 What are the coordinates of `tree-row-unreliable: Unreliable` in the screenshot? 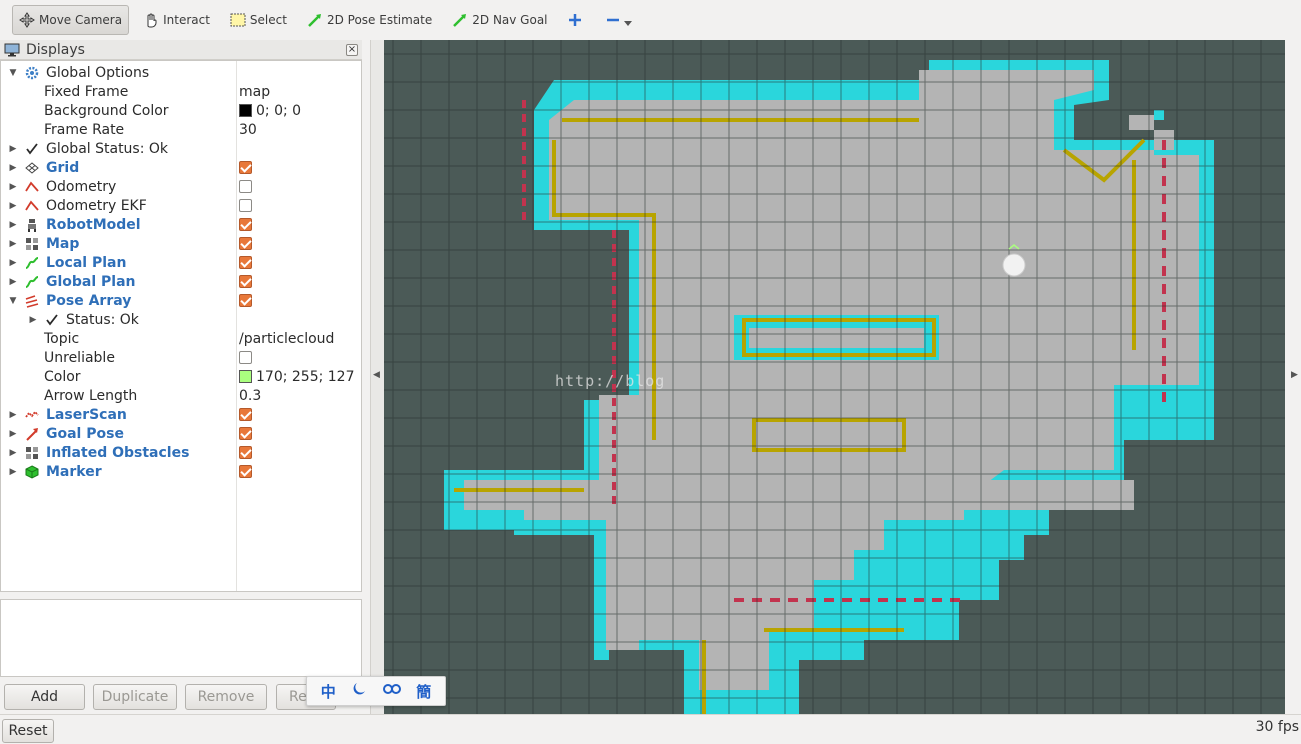 It's located at (181, 357).